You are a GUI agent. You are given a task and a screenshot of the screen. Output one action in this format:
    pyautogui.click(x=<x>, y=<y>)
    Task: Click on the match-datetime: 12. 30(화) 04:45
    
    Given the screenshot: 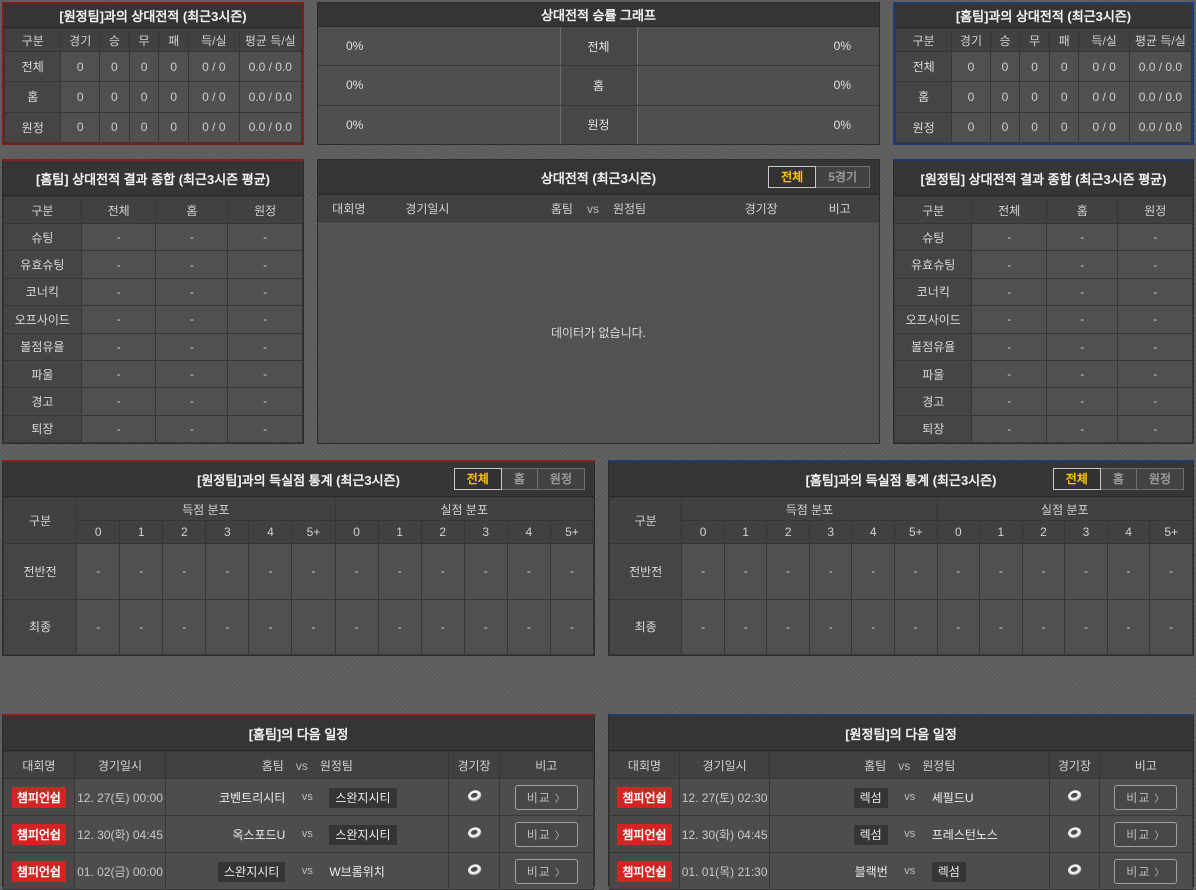 What is the action you would take?
    pyautogui.click(x=120, y=834)
    